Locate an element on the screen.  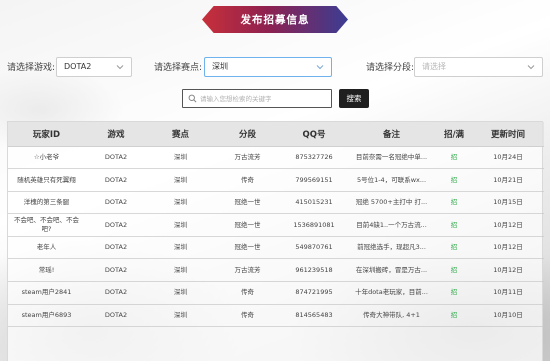
cell-player-id: 常瑶! is located at coordinates (46, 270).